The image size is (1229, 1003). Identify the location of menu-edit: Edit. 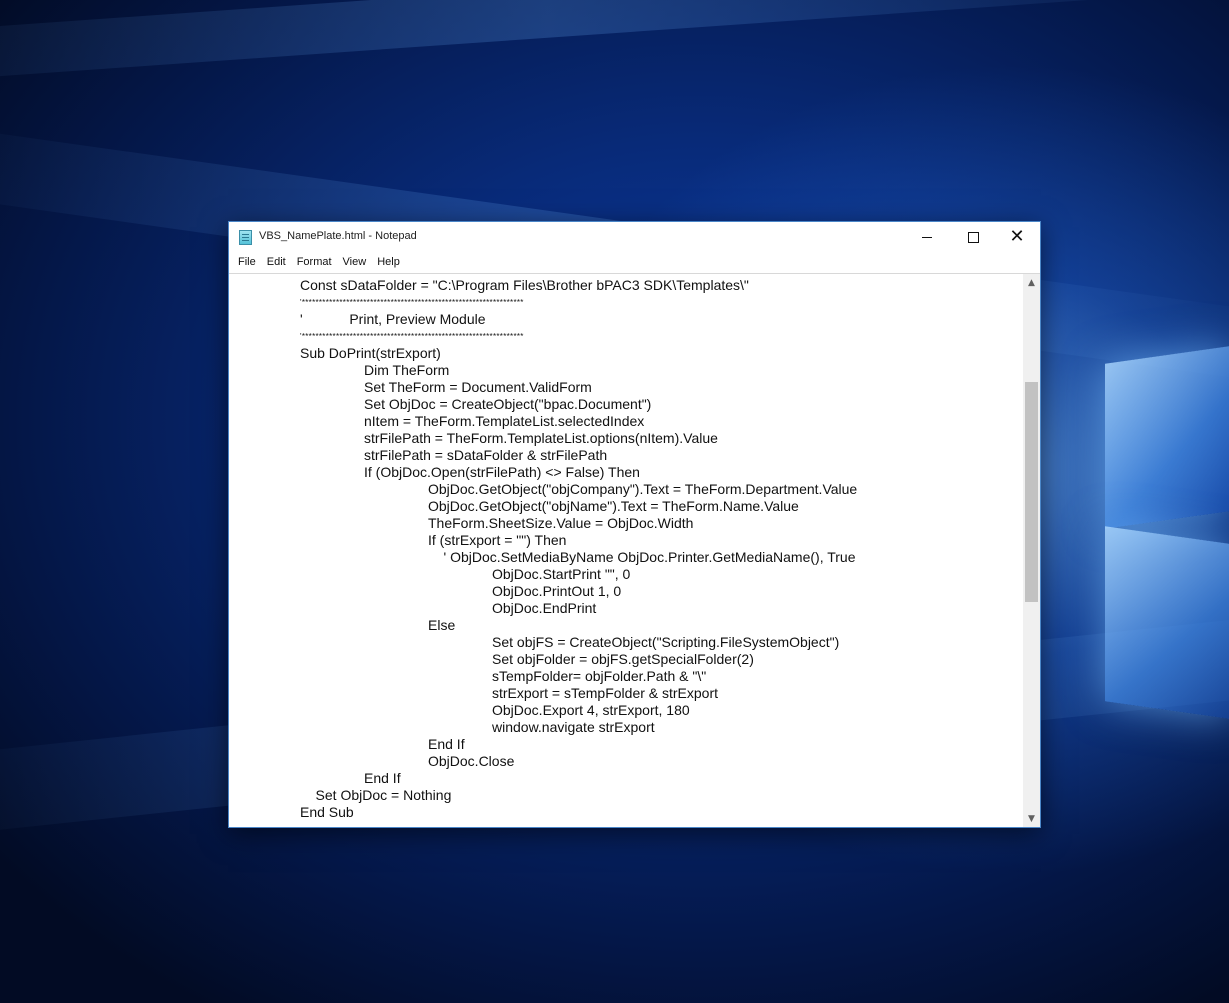
(276, 262).